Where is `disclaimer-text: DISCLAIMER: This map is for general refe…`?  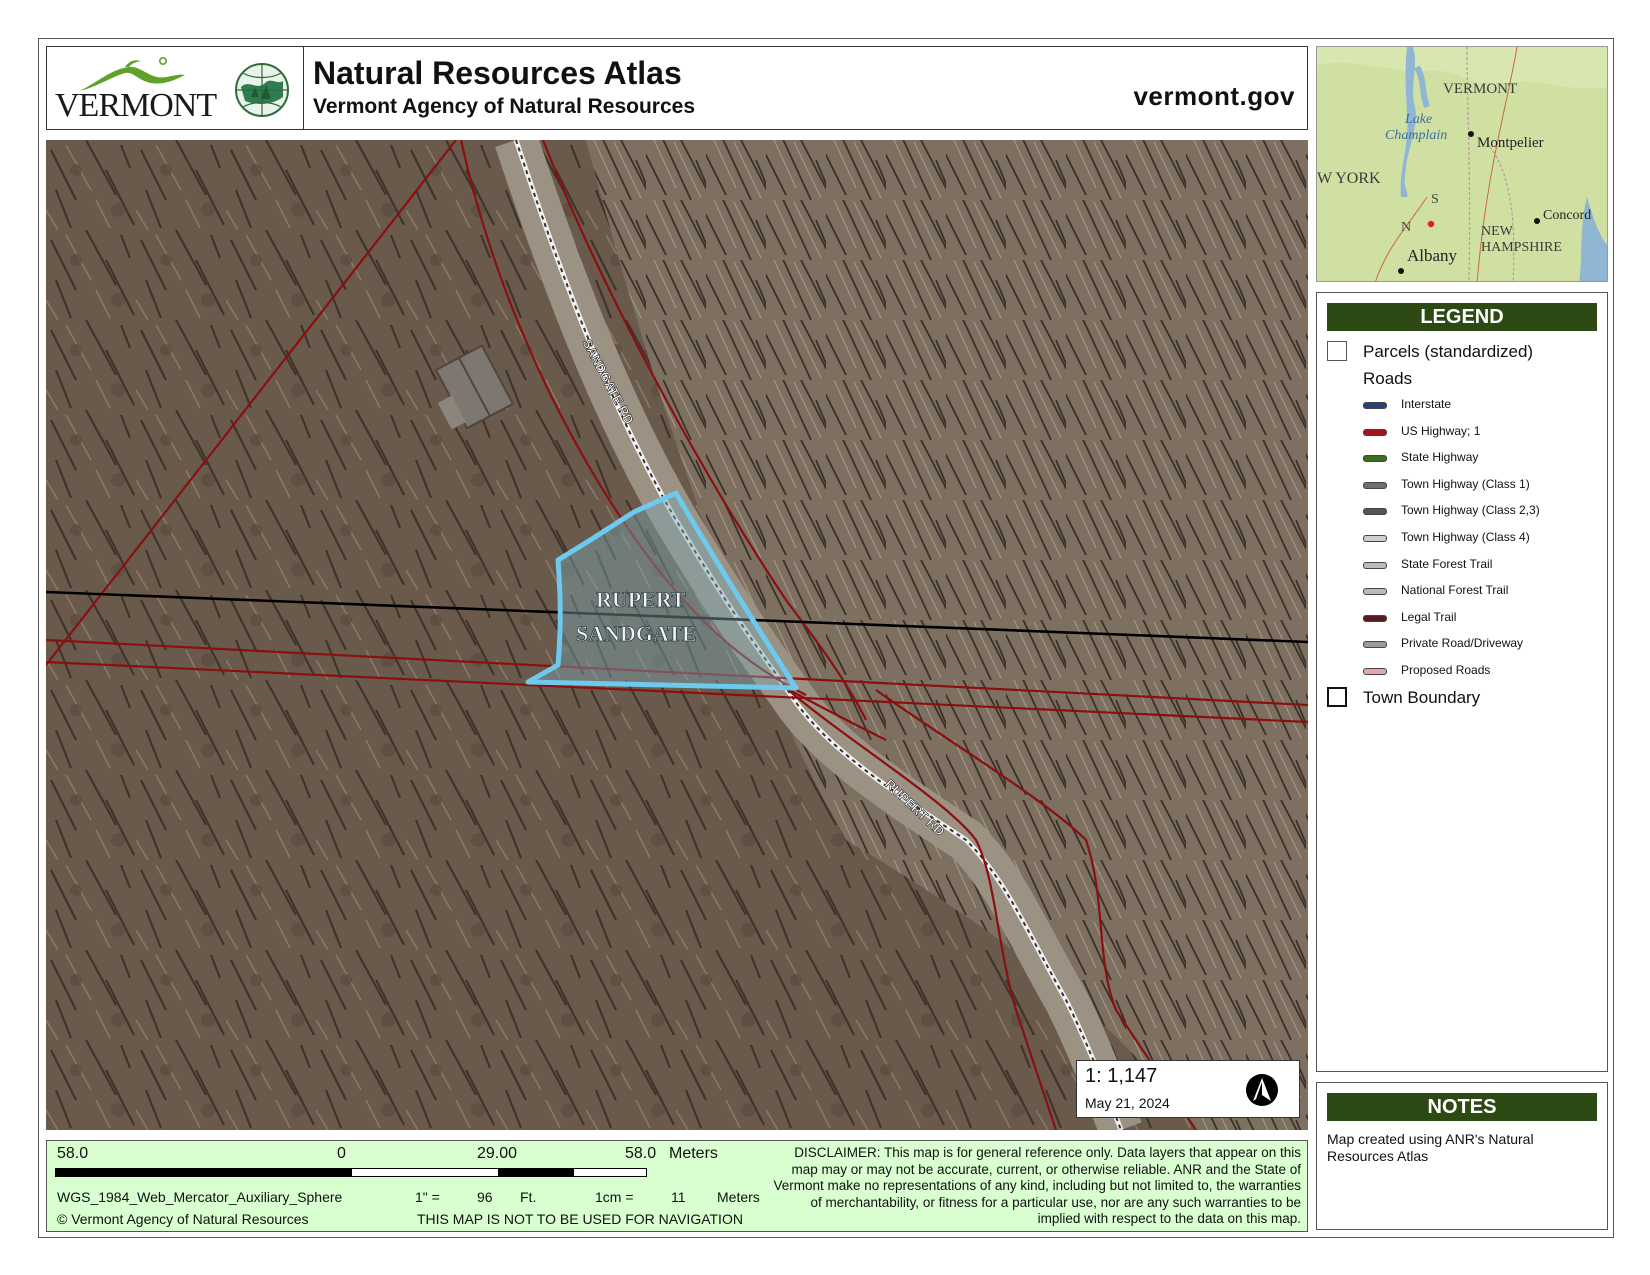
disclaimer-text: DISCLAIMER: This map is for general refe… is located at coordinates (1037, 1185).